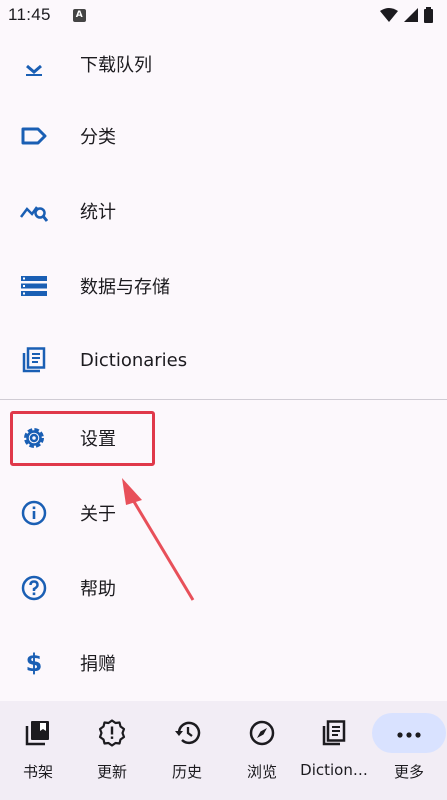  I want to click on nav-more: 更多, so click(409, 750).